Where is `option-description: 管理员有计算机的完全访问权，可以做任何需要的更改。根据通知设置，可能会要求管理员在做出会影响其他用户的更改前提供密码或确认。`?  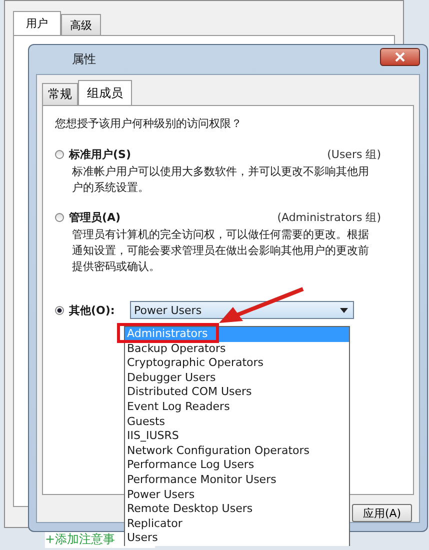 option-description: 管理员有计算机的完全访问权，可以做任何需要的更改。根据通知设置，可能会要求管理员在做出会影响其他用户的更改前提供密码或确认。 is located at coordinates (221, 251).